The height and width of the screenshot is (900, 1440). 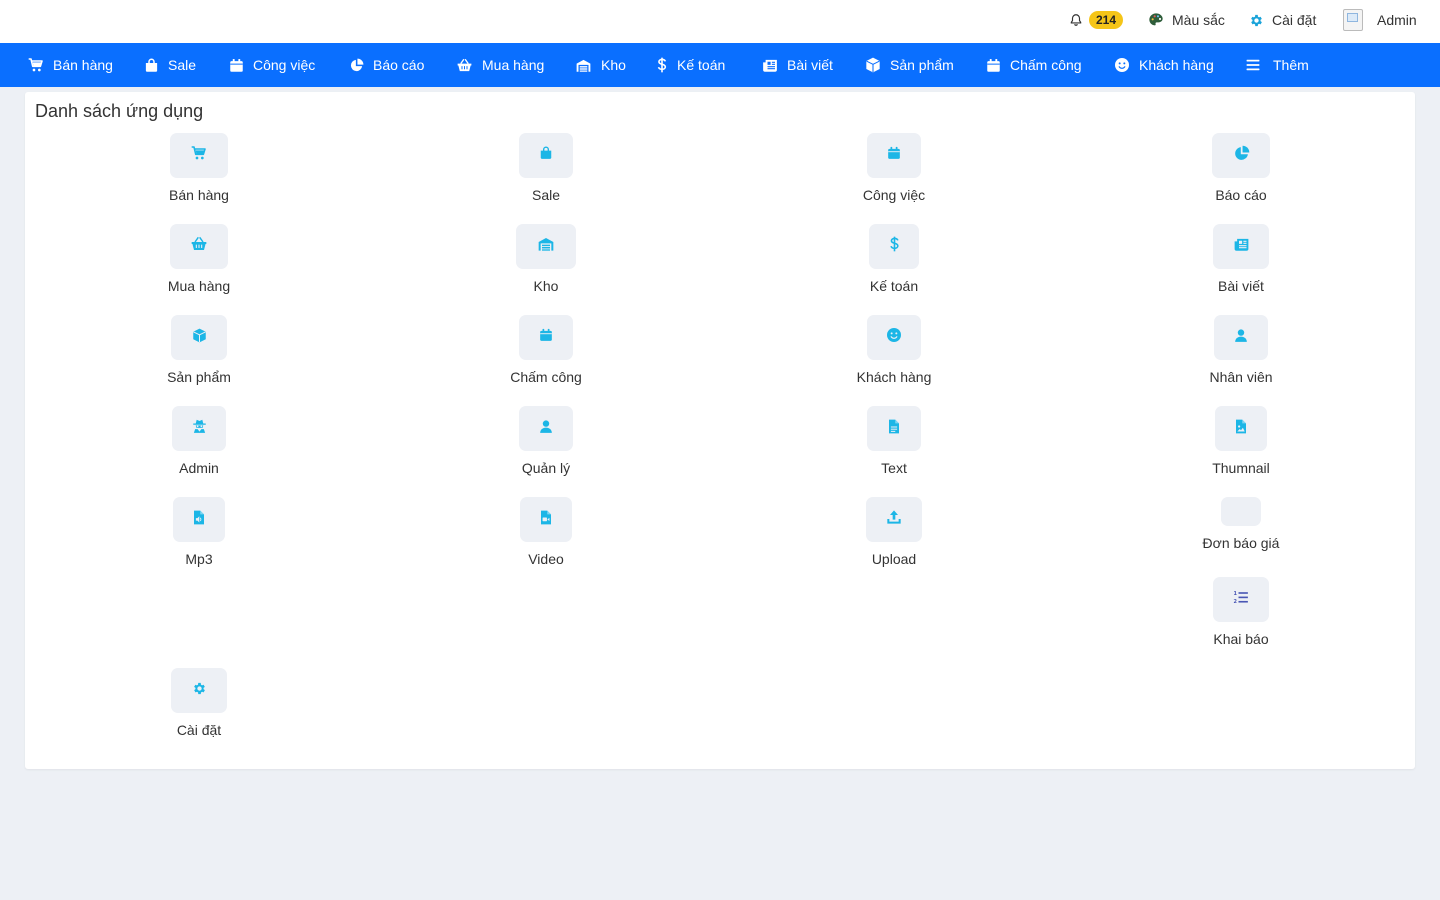 I want to click on app-admin: Admin, so click(x=199, y=441).